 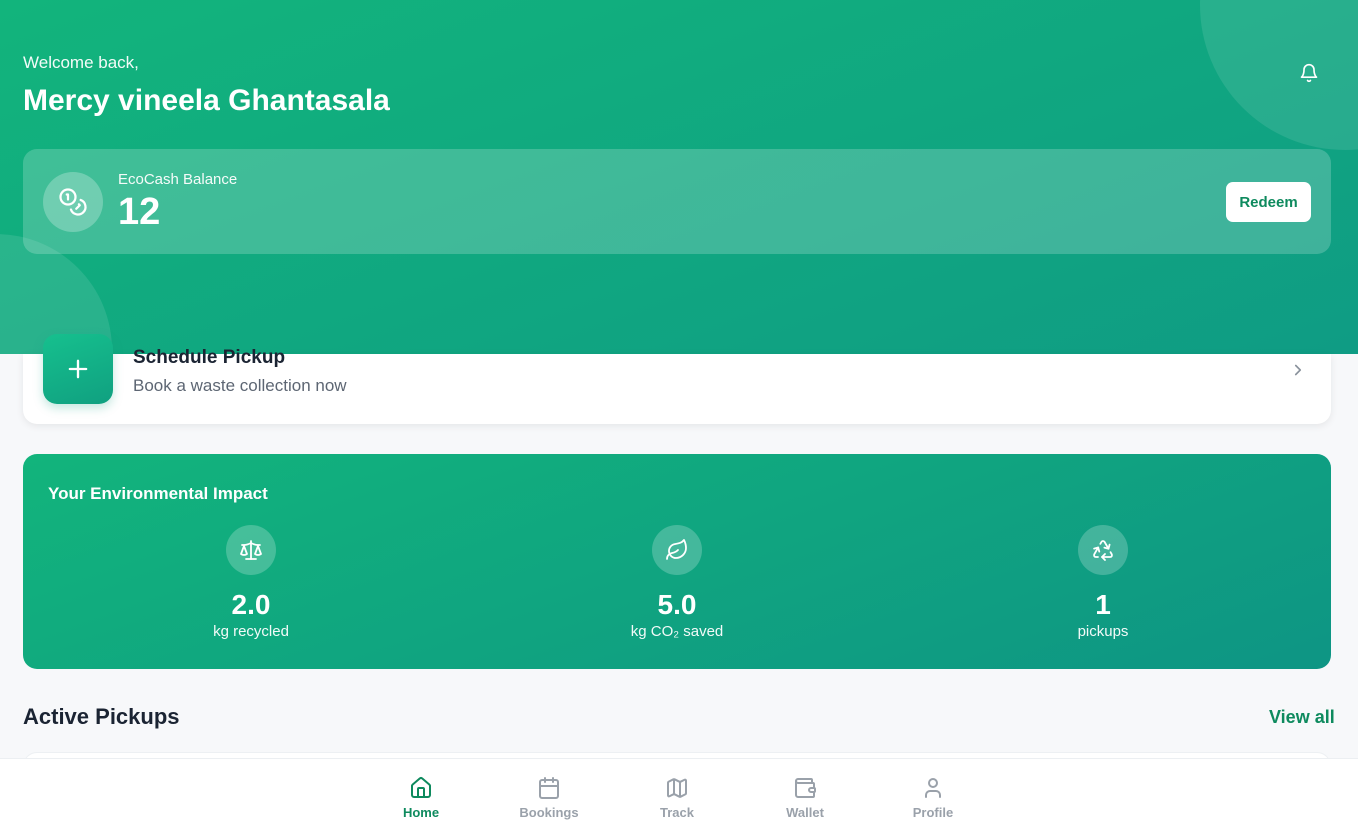 I want to click on map-icon, so click(x=677, y=788).